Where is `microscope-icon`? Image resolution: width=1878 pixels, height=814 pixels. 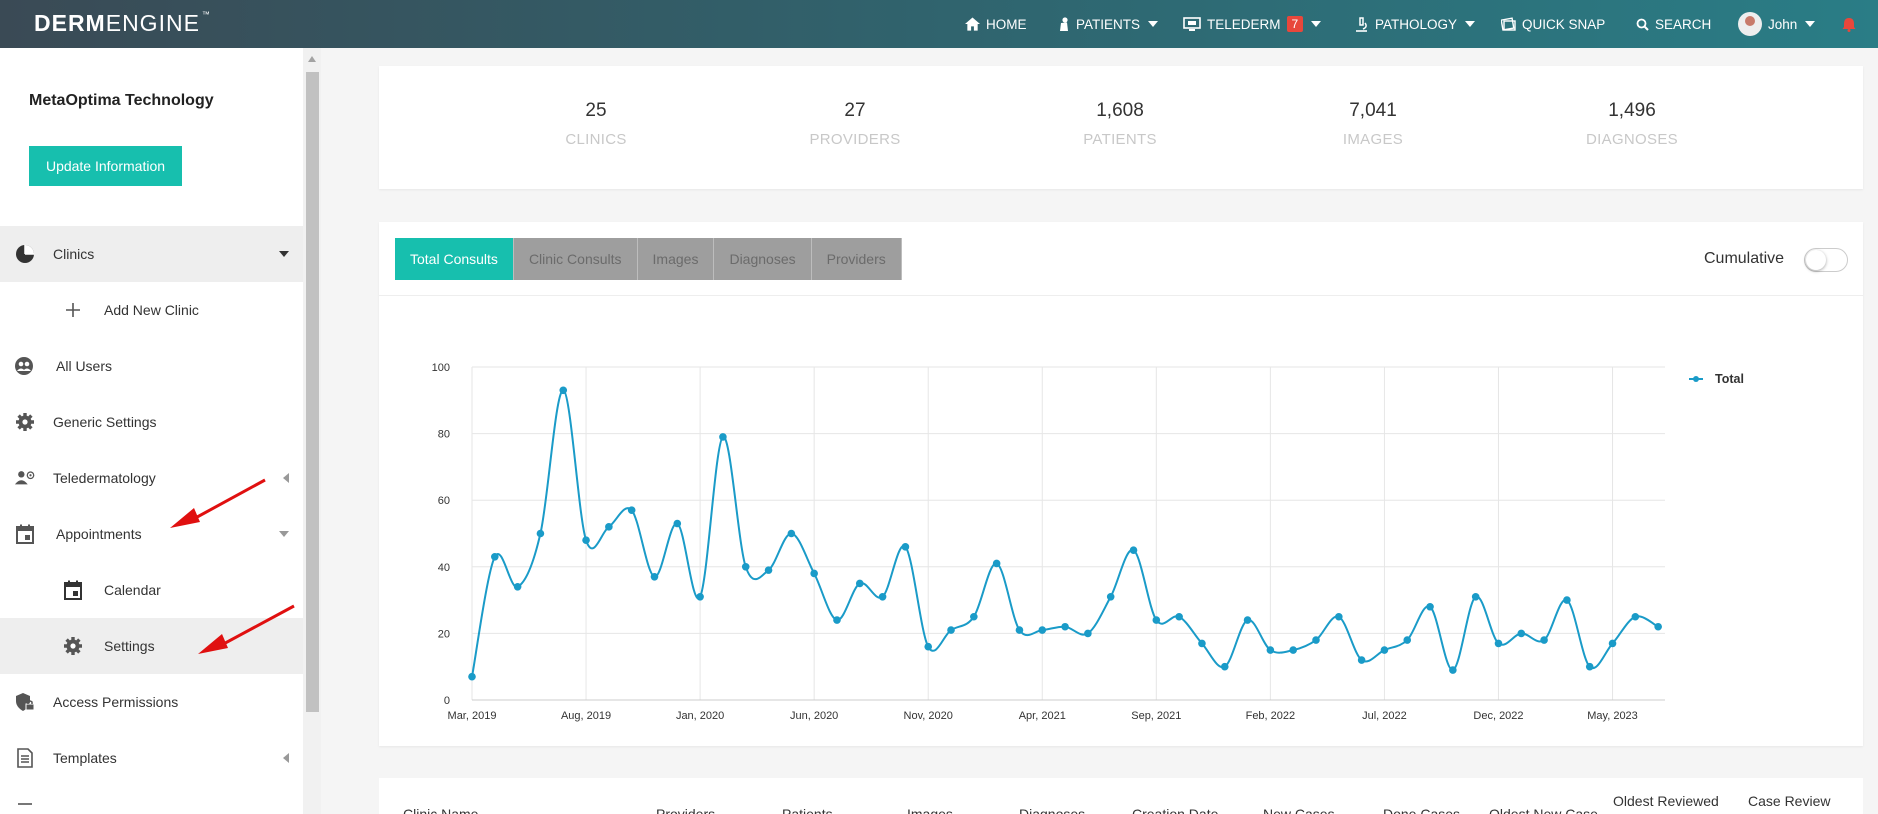 microscope-icon is located at coordinates (1361, 24).